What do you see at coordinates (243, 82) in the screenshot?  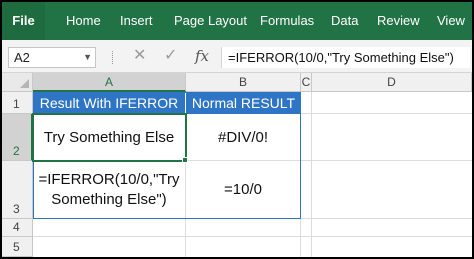 I see `column-header-b: B` at bounding box center [243, 82].